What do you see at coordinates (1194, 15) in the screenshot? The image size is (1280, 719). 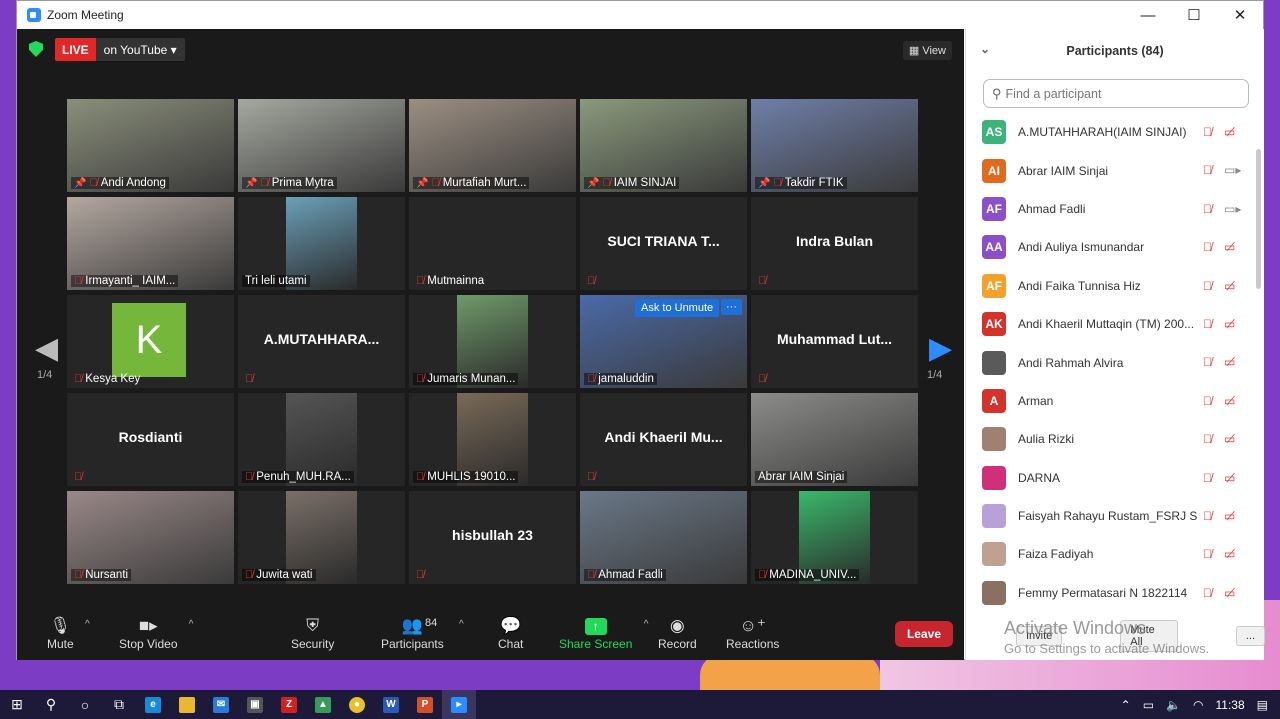 I see `maximize-button: ☐` at bounding box center [1194, 15].